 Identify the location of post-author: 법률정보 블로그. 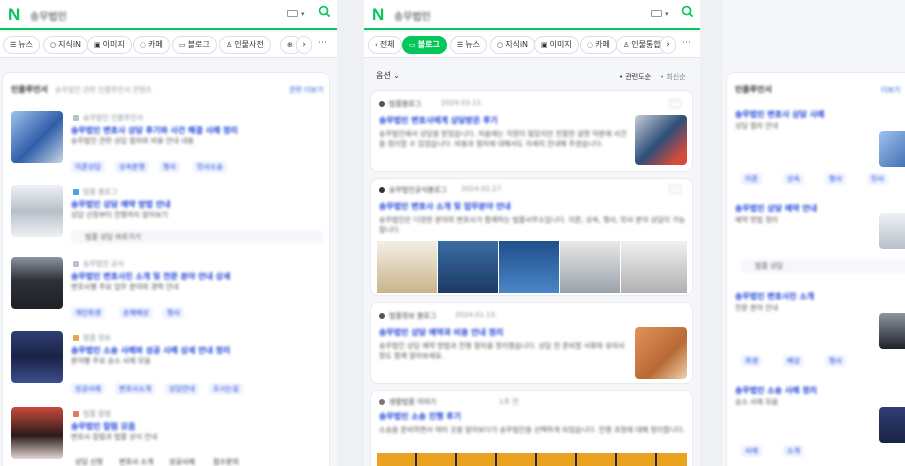
(412, 316).